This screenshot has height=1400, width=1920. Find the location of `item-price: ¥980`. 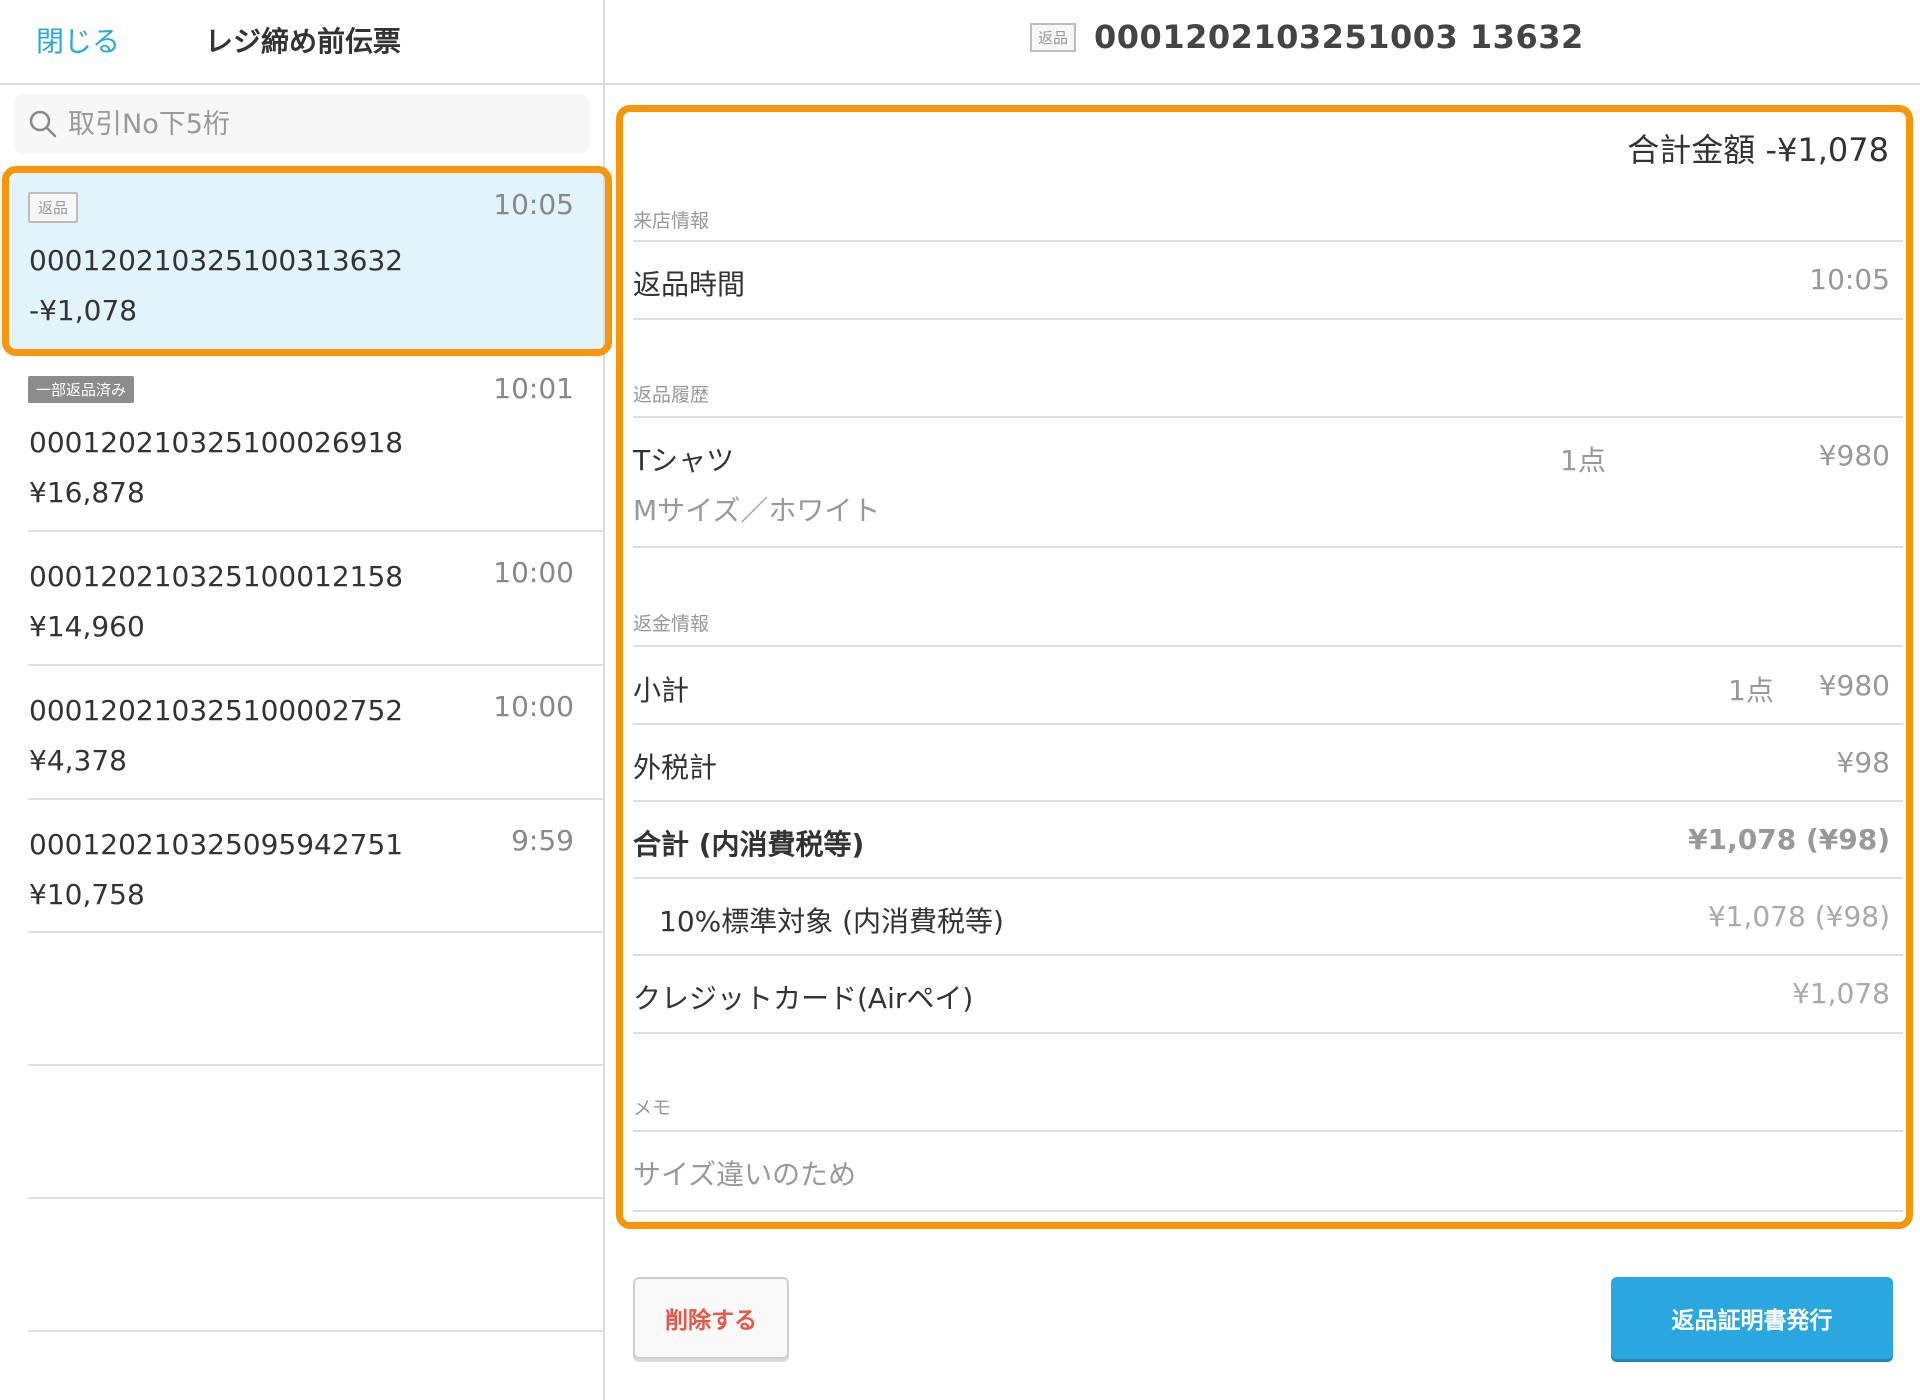

item-price: ¥980 is located at coordinates (1854, 455).